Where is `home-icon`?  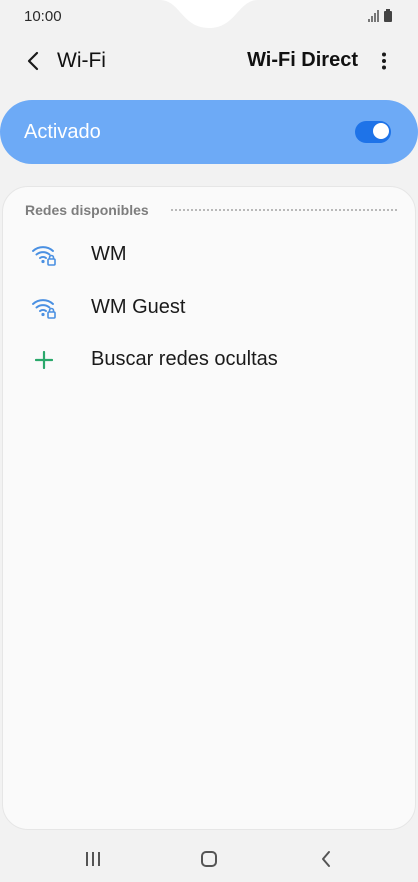
home-icon is located at coordinates (209, 859).